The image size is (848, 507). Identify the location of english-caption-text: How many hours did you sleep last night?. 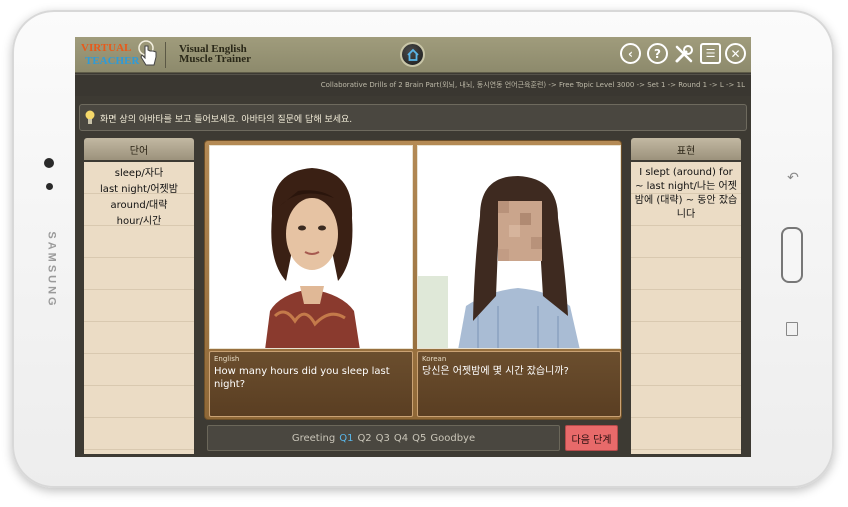
(302, 378).